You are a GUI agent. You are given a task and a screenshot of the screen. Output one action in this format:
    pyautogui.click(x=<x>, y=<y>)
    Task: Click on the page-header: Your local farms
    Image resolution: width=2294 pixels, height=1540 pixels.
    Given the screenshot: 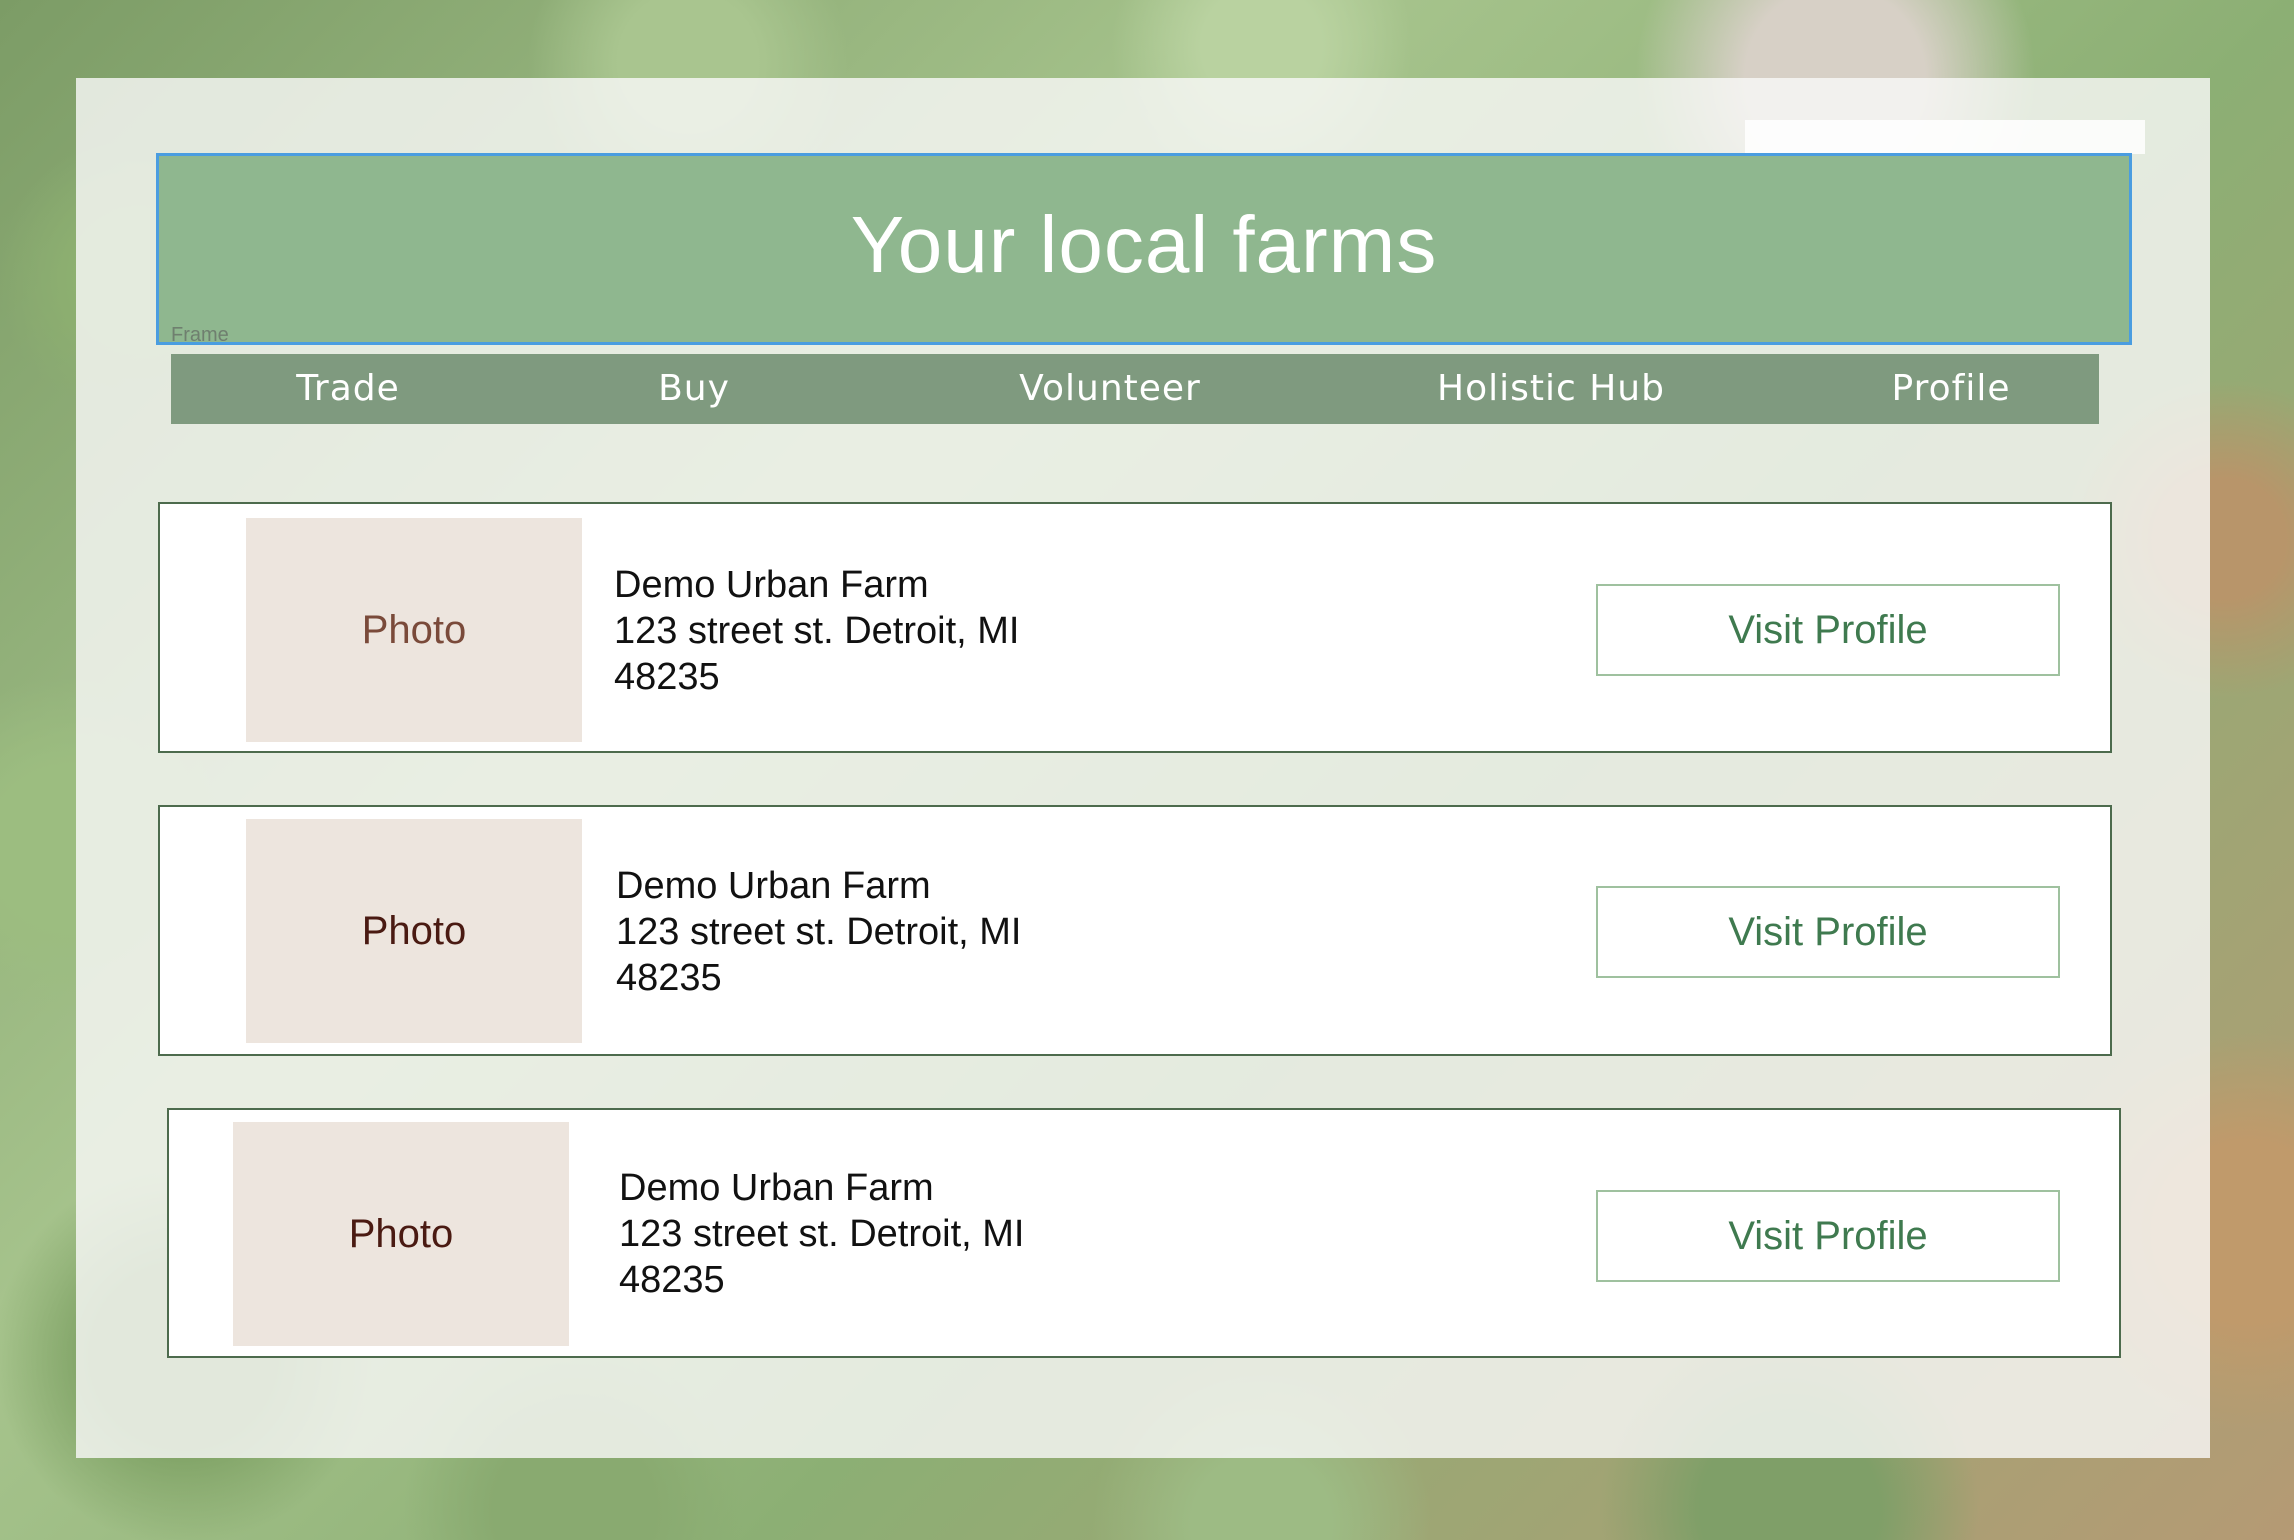 What is the action you would take?
    pyautogui.click(x=1144, y=249)
    